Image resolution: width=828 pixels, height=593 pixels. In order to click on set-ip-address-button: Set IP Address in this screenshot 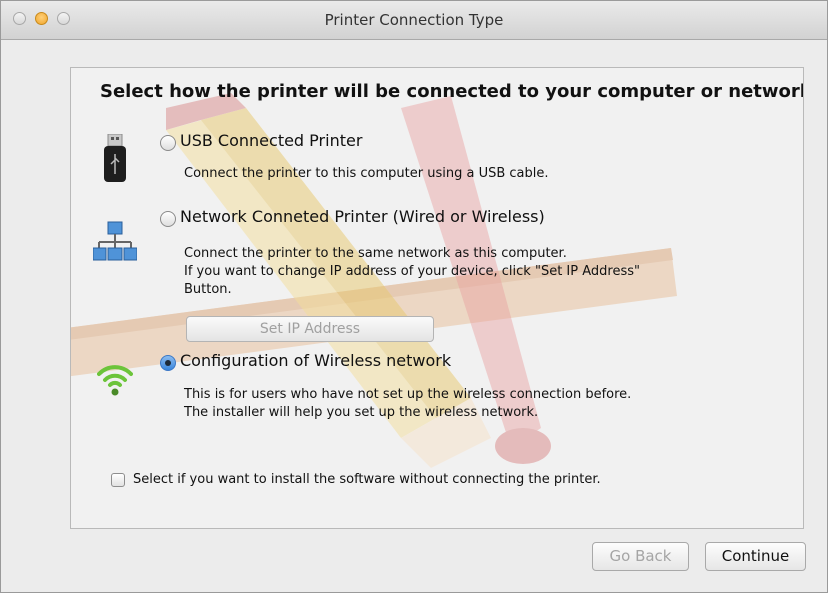, I will do `click(310, 329)`.